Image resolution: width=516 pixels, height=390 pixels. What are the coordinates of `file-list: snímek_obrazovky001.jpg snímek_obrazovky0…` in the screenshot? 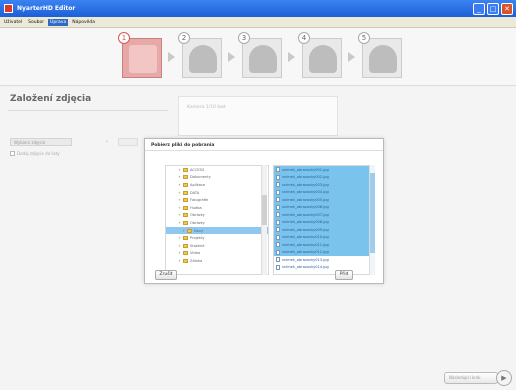 It's located at (323, 220).